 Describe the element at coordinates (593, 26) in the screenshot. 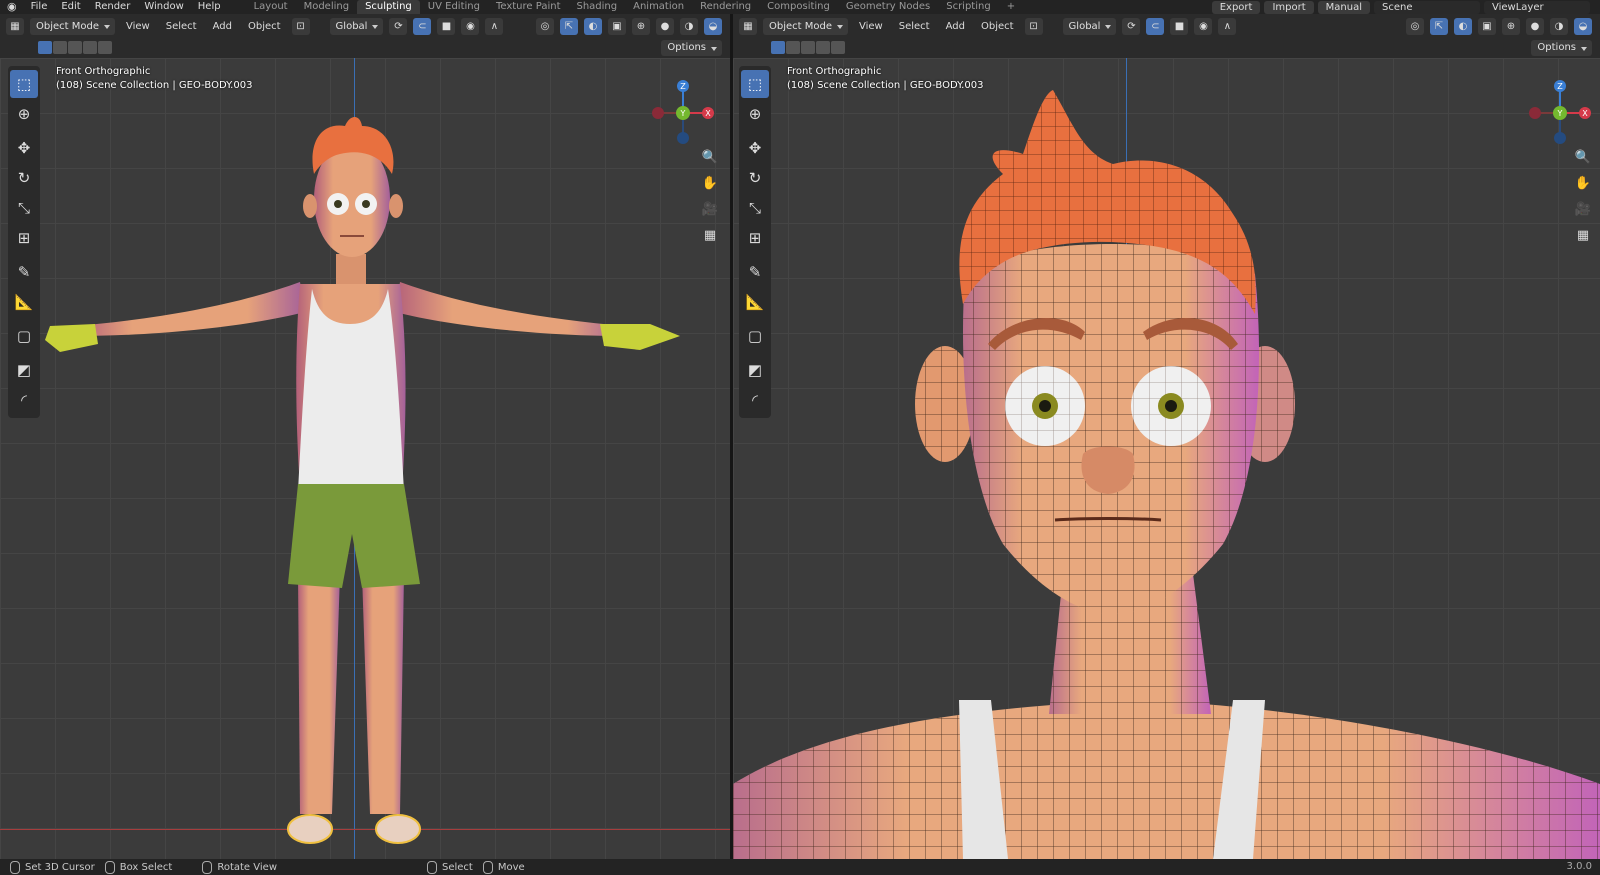

I see `overlay-toggle-icon: ◐` at that location.